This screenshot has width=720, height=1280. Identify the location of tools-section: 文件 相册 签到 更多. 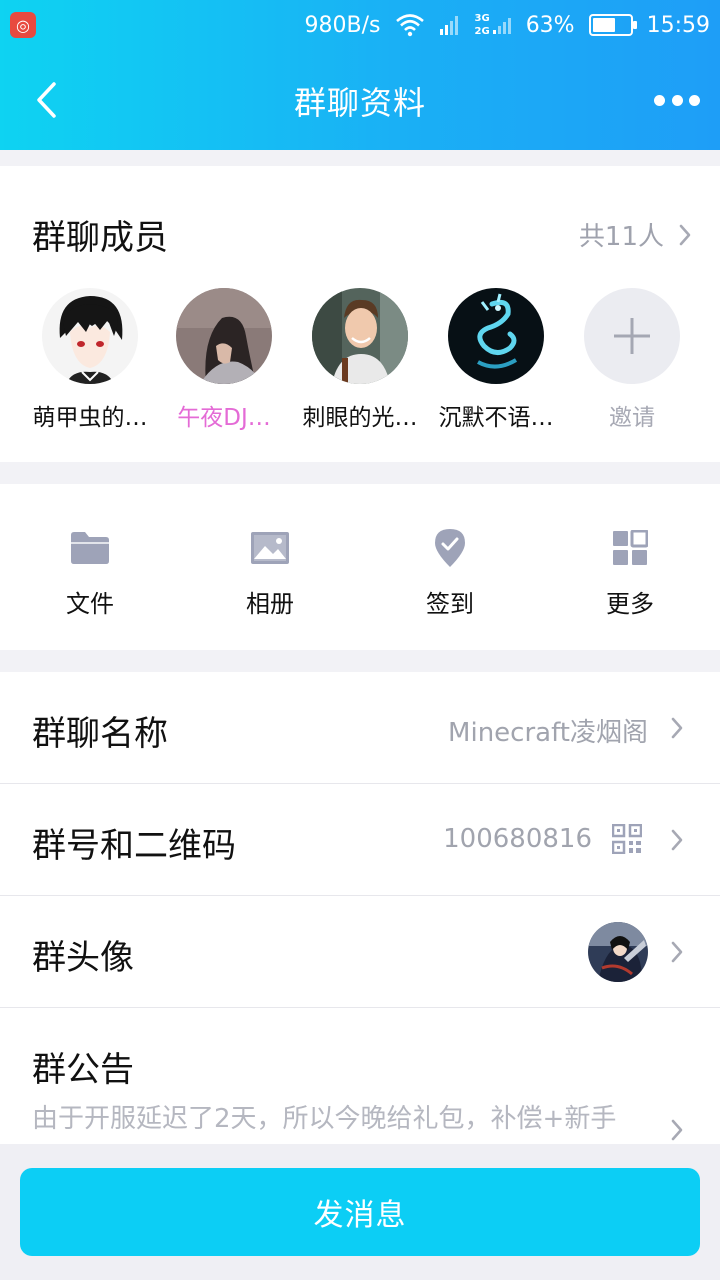
(360, 567).